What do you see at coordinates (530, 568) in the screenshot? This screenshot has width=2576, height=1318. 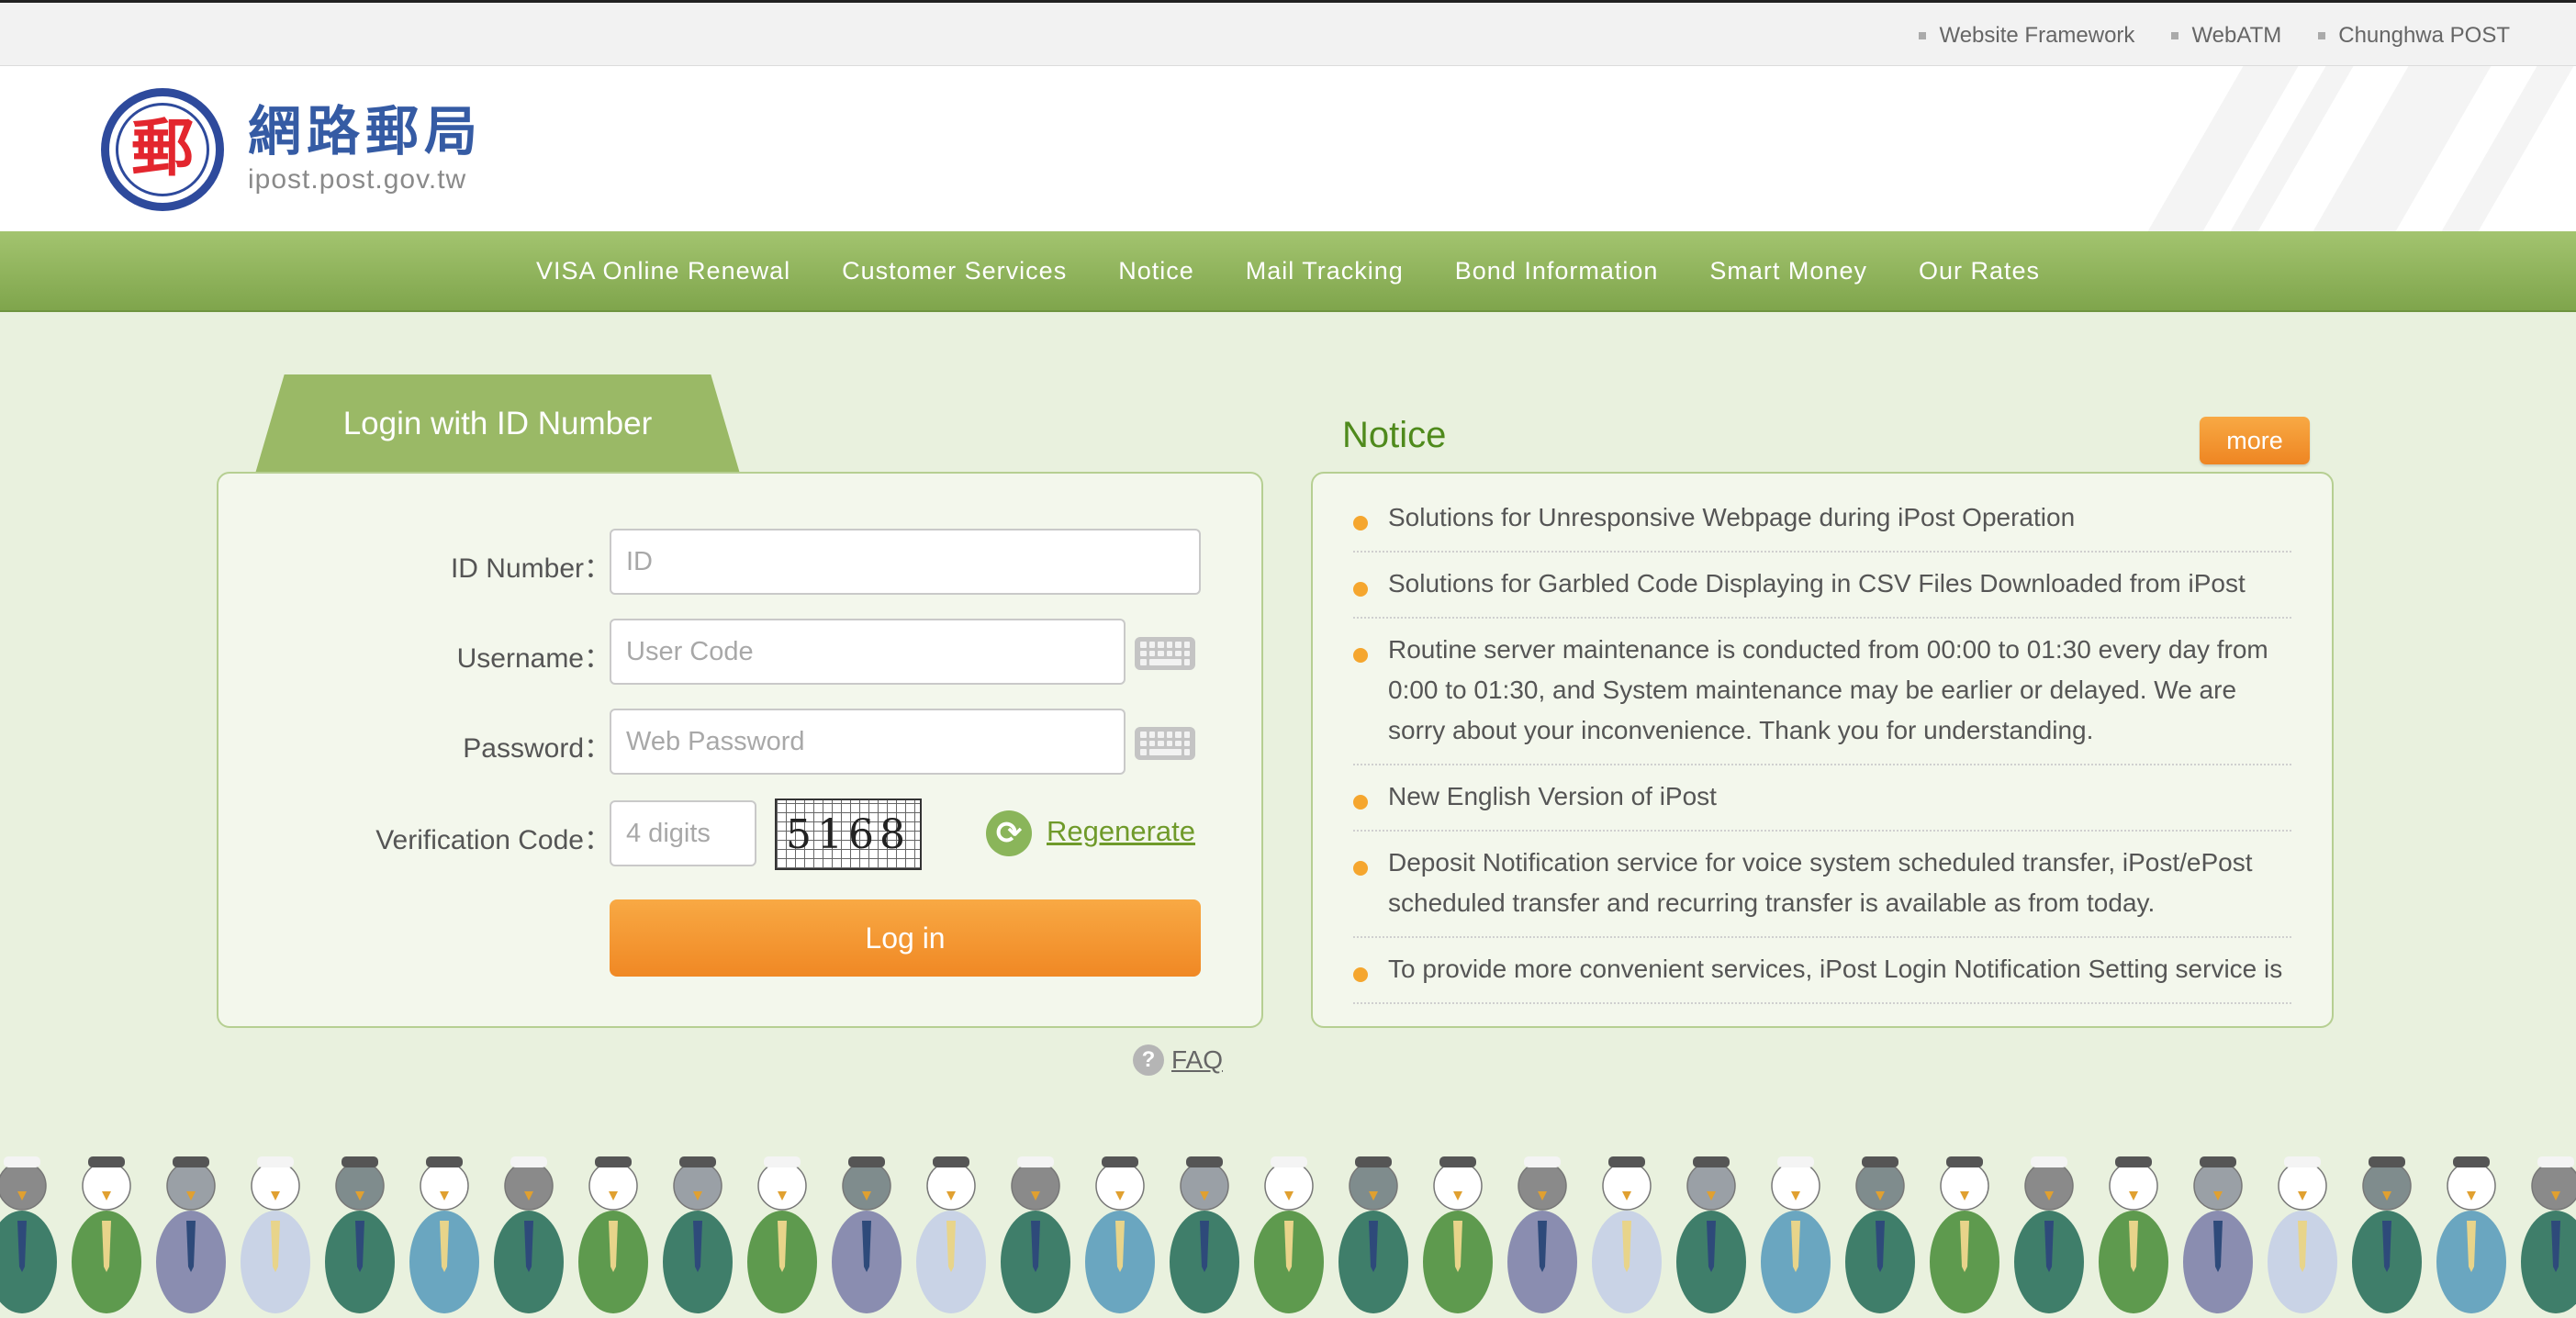 I see `id-number-label: ID Number：` at bounding box center [530, 568].